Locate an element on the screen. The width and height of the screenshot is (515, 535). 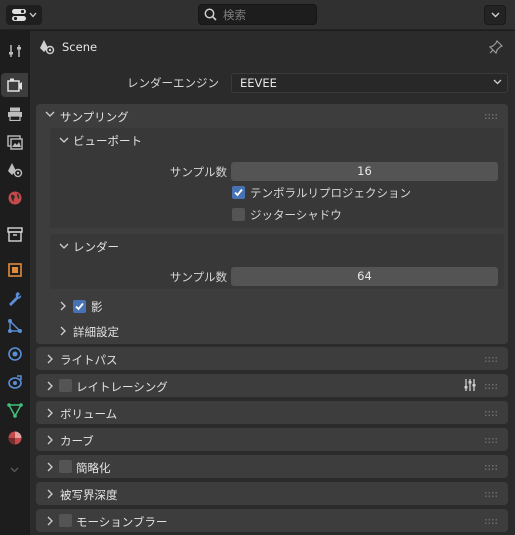
subpanel-shadows-title: 影 is located at coordinates (97, 307).